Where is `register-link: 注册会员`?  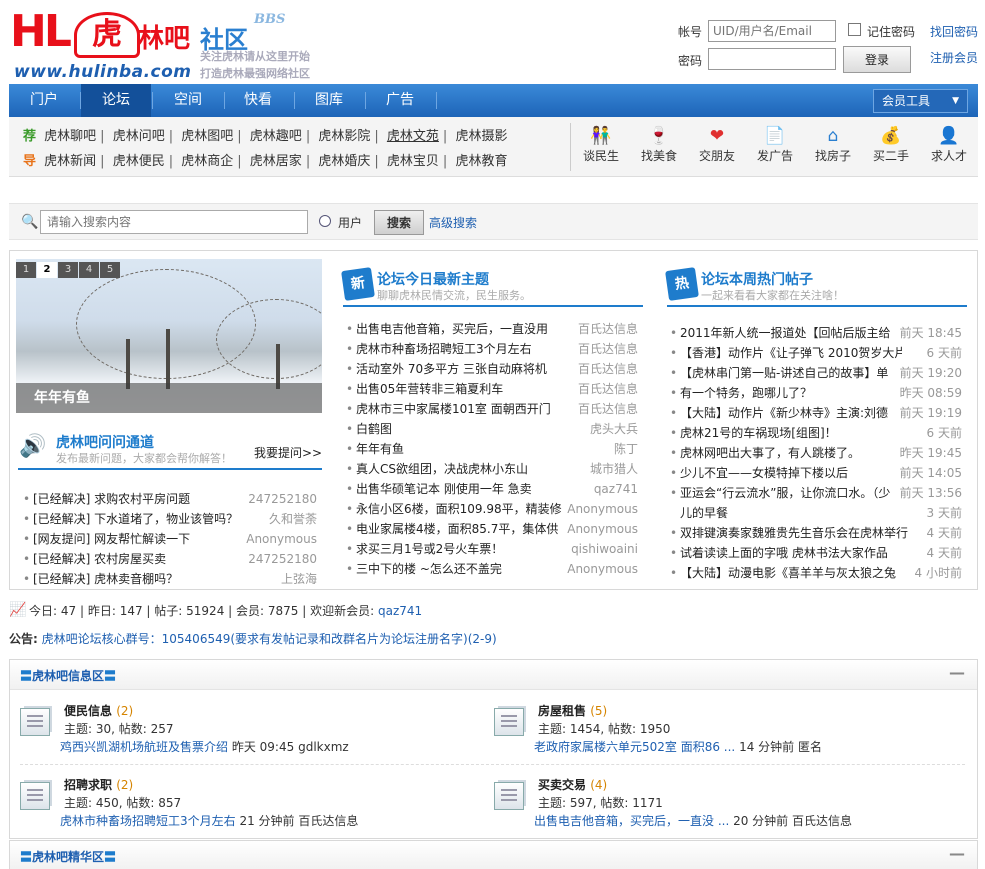 register-link: 注册会员 is located at coordinates (954, 57).